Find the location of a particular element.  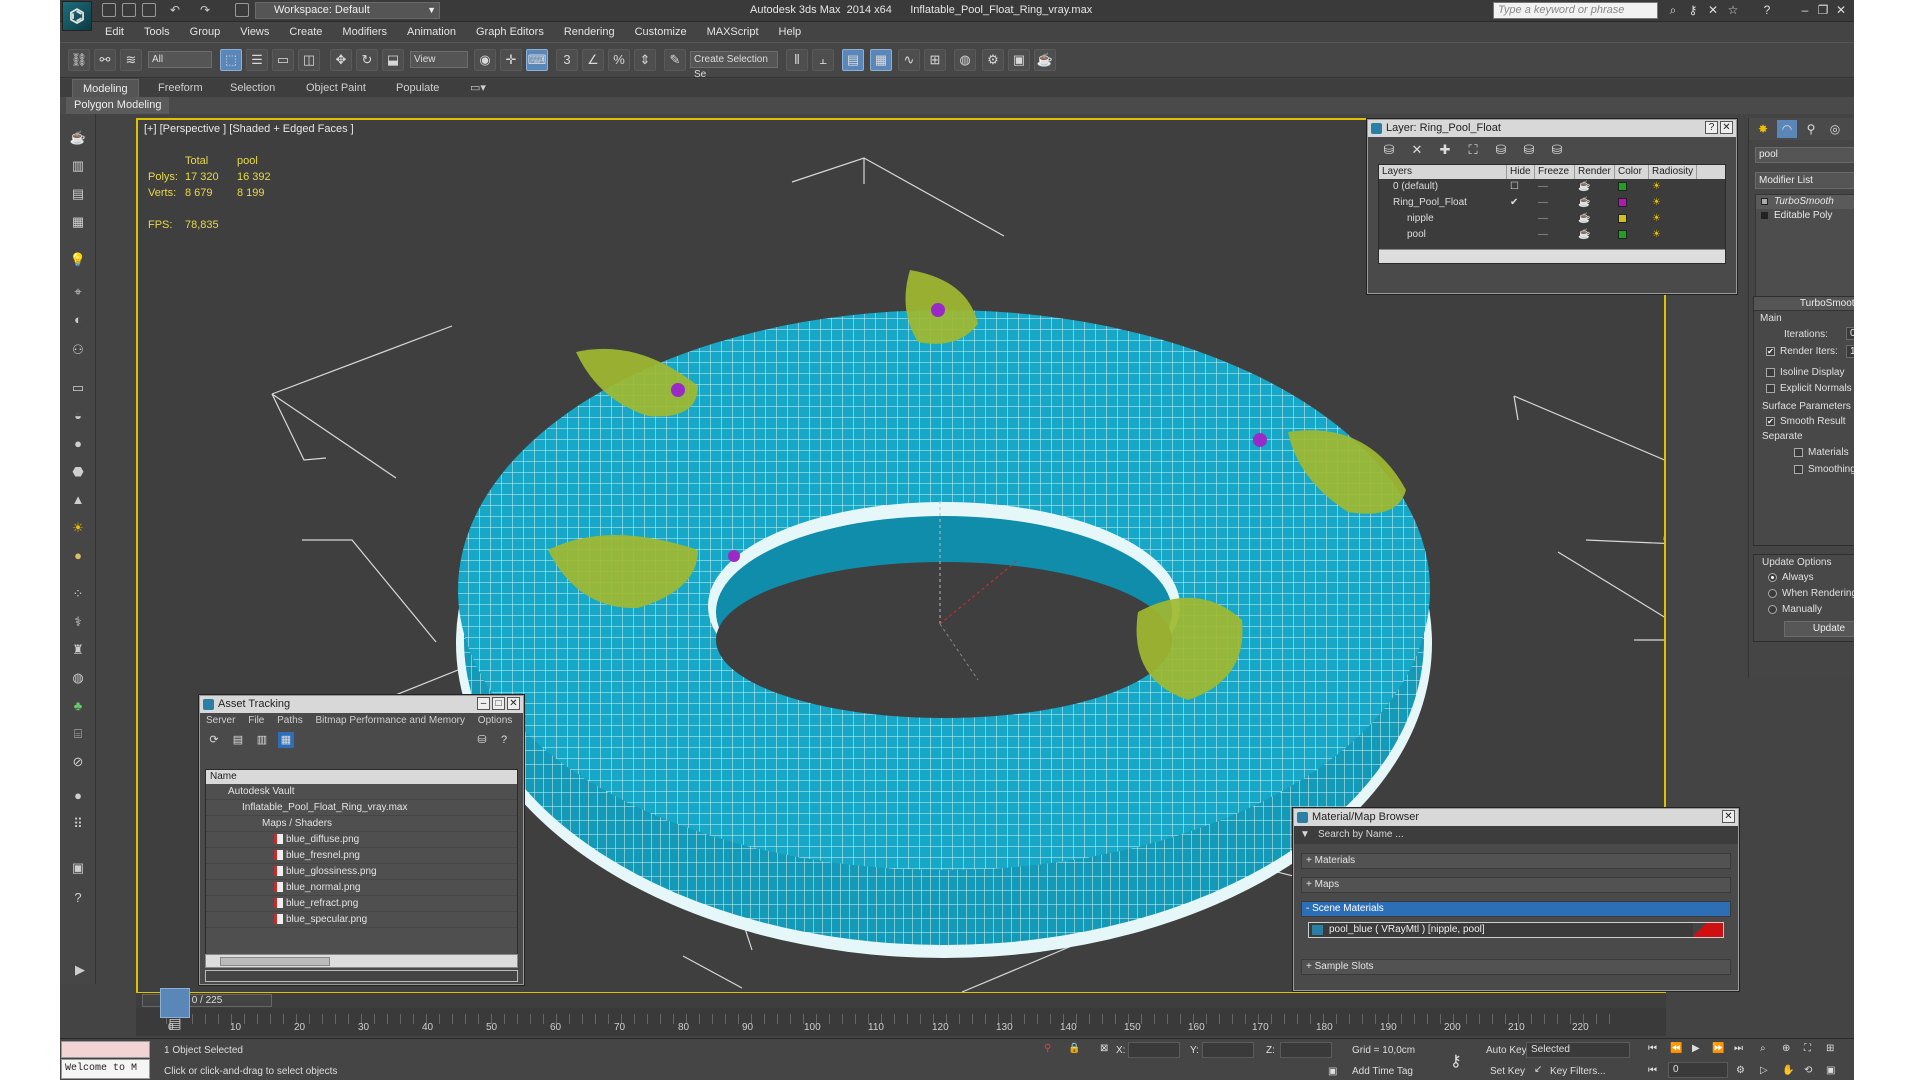

layer-row: pool — ☕ ☀ is located at coordinates (1552, 235).